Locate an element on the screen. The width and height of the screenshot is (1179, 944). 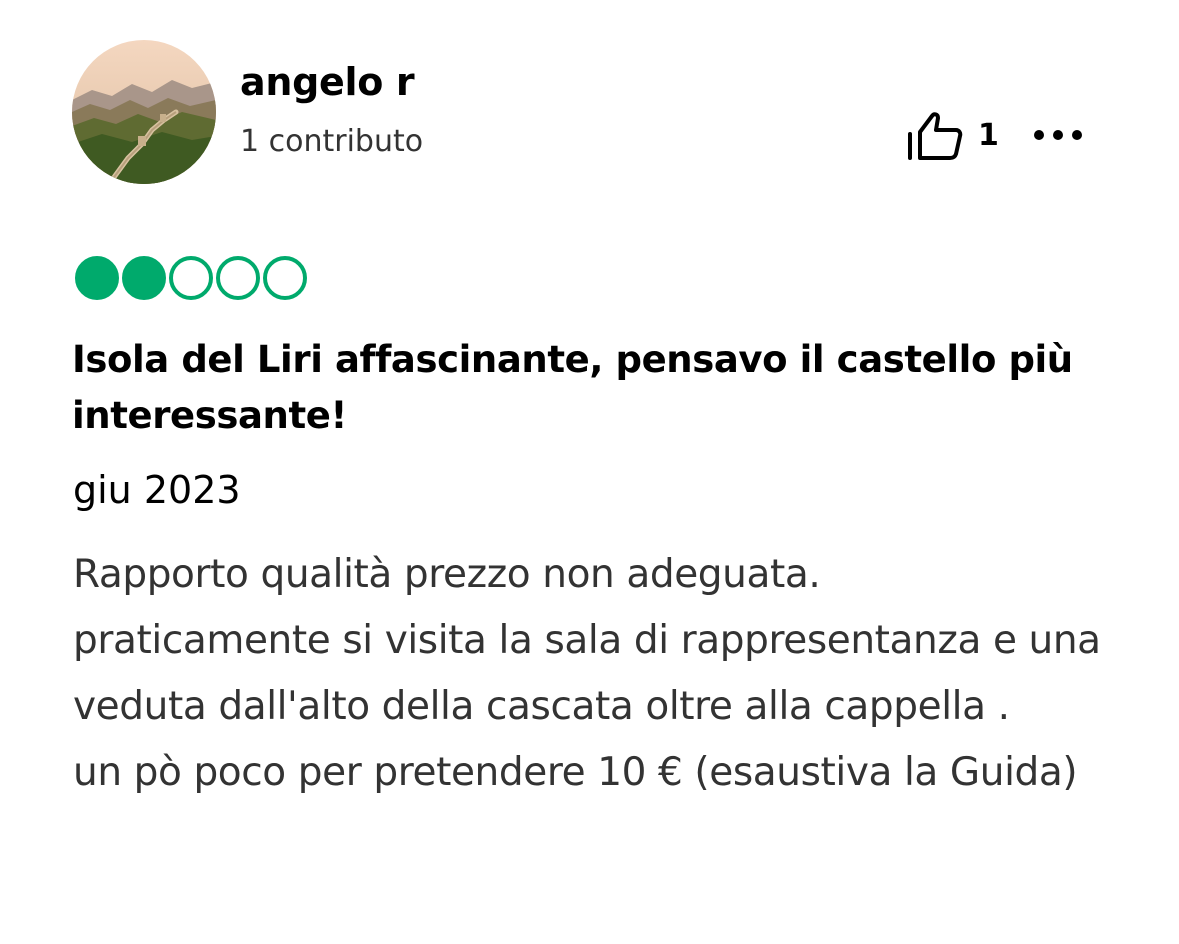
review-date: giu 2023 is located at coordinates (157, 490).